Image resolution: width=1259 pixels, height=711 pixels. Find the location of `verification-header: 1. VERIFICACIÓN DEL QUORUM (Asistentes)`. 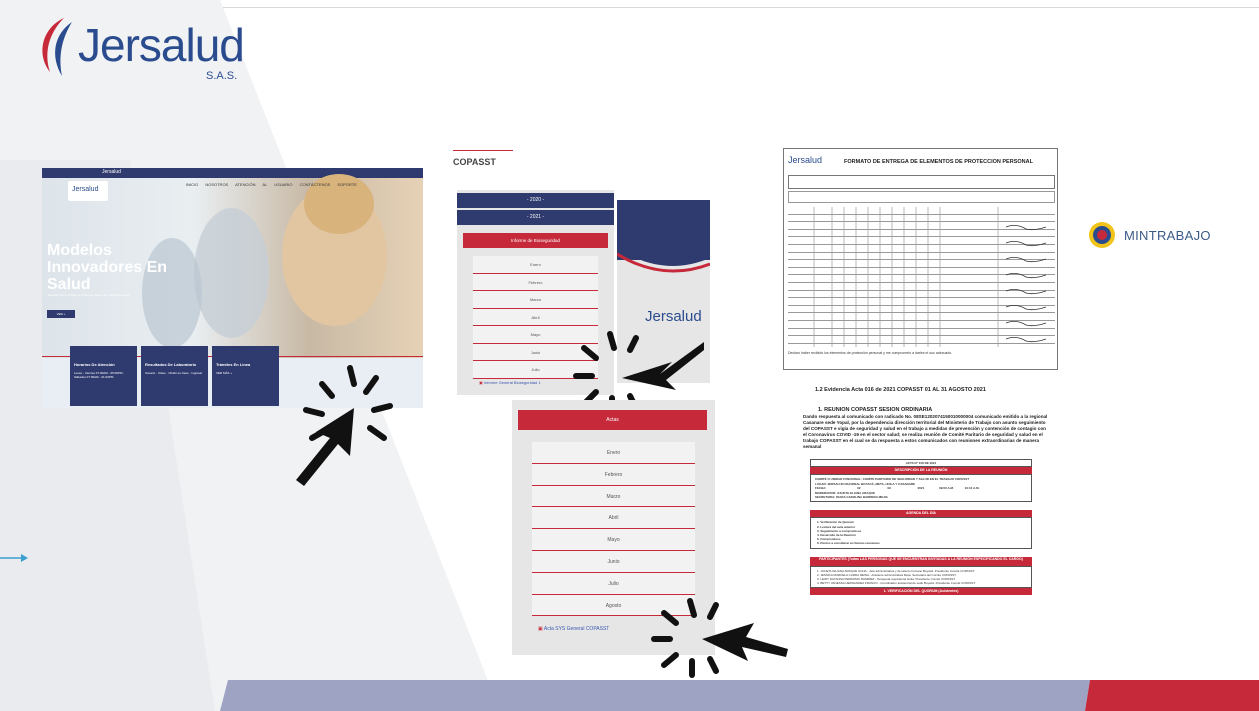

verification-header: 1. VERIFICACIÓN DEL QUORUM (Asistentes) is located at coordinates (921, 592).